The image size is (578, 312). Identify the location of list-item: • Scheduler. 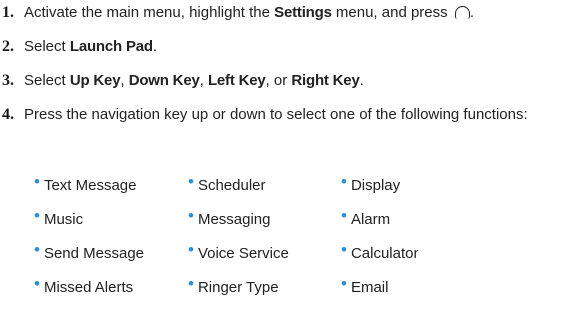
(227, 183).